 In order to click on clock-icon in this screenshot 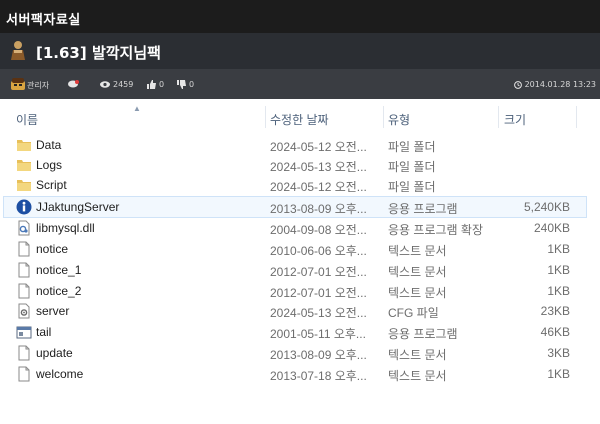, I will do `click(517, 84)`.